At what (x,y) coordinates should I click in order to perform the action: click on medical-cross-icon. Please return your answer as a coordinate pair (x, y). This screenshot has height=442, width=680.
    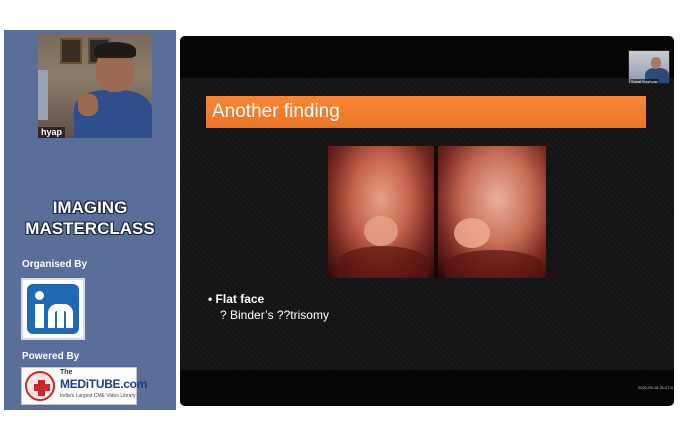
    Looking at the image, I should click on (40, 386).